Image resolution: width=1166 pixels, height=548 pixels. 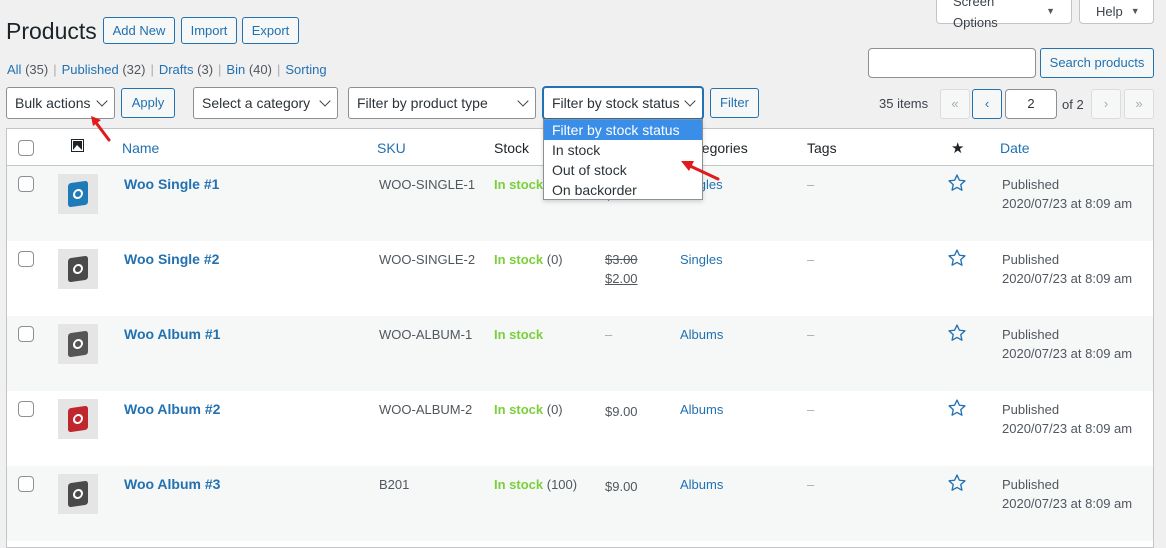 I want to click on screen-options-tab: Screen Options ▼, so click(x=1004, y=15).